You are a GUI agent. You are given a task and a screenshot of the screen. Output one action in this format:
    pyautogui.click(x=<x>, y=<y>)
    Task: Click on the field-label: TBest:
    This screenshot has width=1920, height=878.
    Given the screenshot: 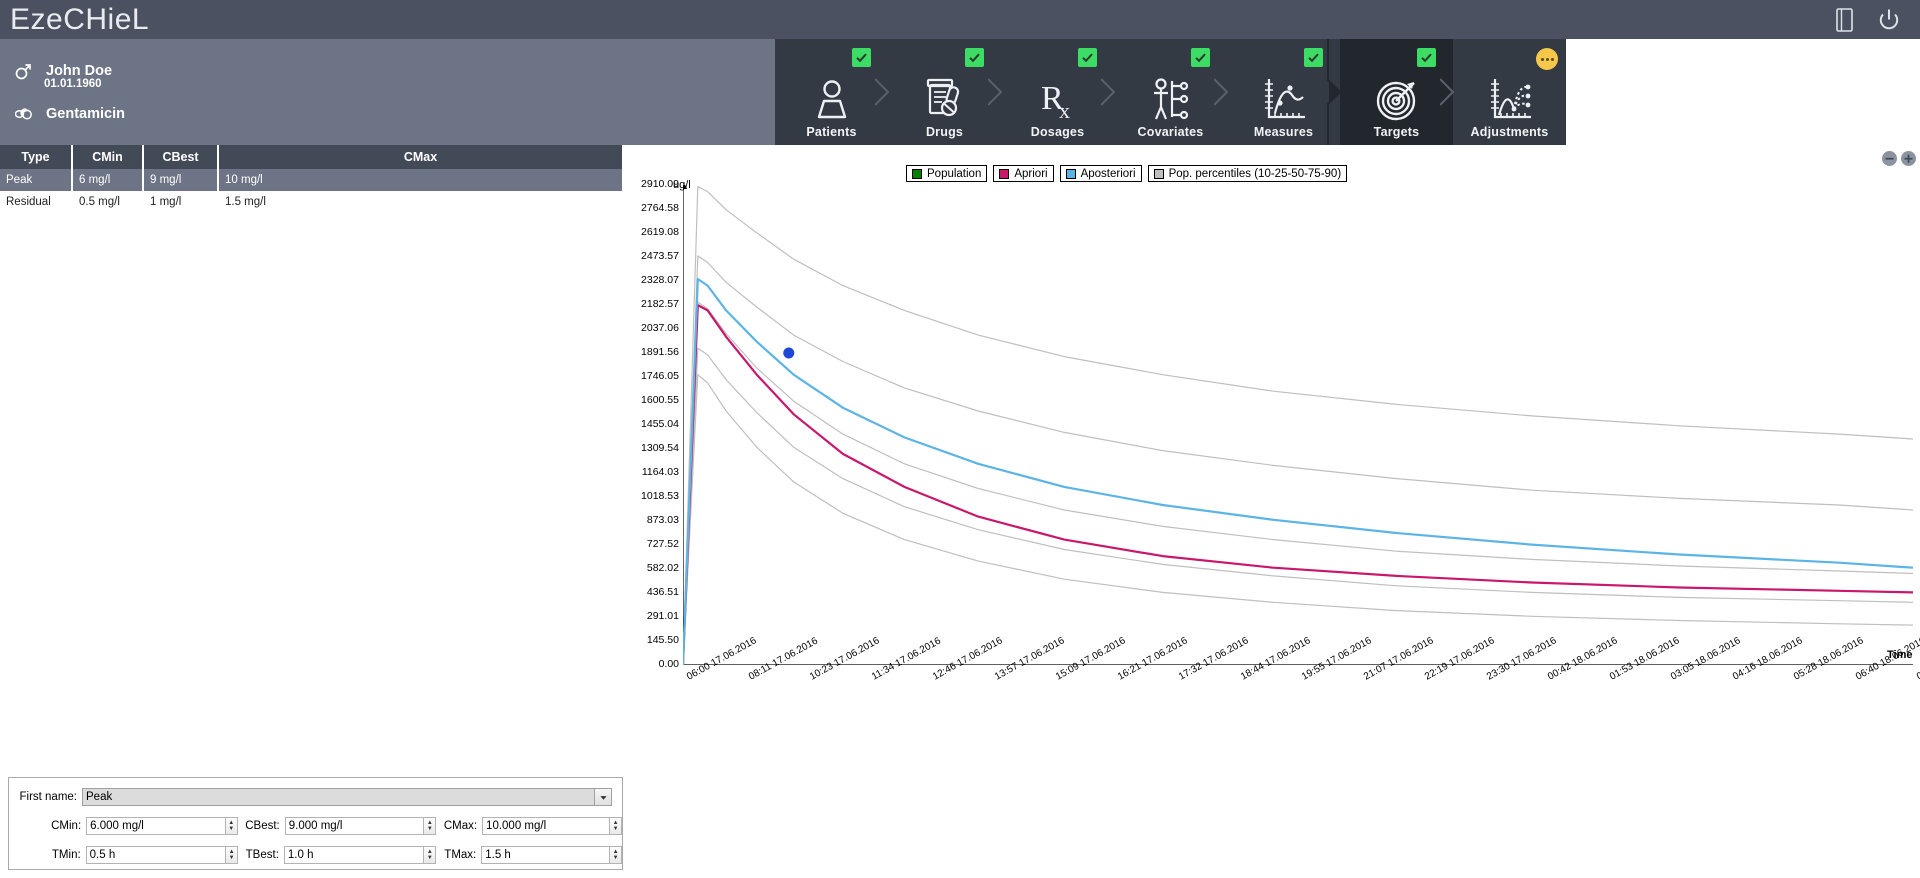 What is the action you would take?
    pyautogui.click(x=262, y=855)
    